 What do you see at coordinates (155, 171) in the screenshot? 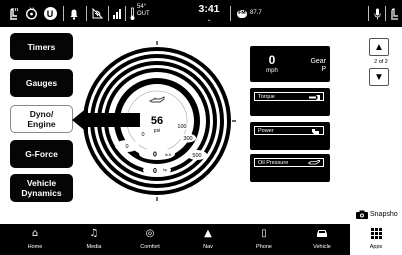
I see `power-readout-value: 0` at bounding box center [155, 171].